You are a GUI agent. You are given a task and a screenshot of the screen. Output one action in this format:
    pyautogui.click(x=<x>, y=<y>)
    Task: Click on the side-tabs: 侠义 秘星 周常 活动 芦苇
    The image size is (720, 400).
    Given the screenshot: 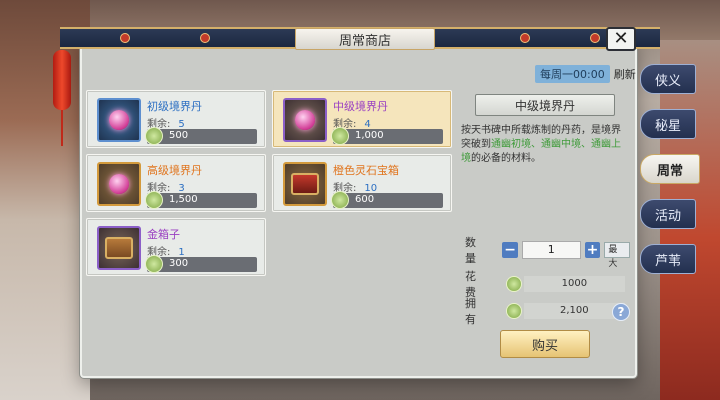 What is the action you would take?
    pyautogui.click(x=671, y=176)
    